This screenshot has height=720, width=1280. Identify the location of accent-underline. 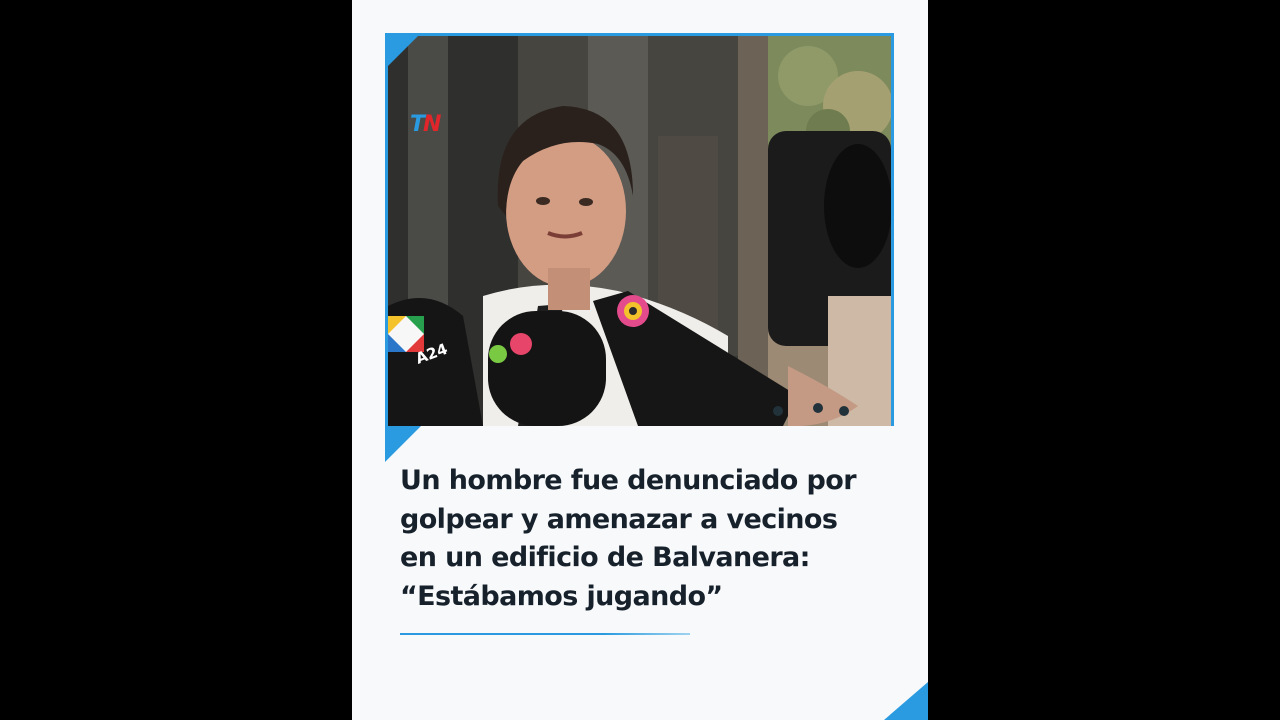
(545, 634).